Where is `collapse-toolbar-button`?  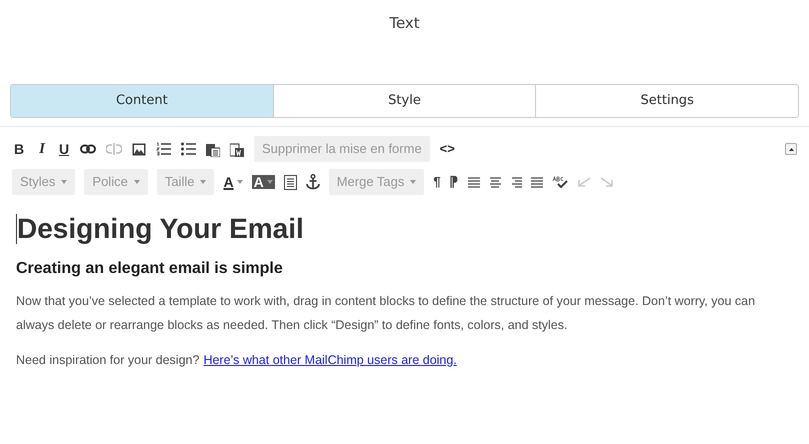 collapse-toolbar-button is located at coordinates (791, 149).